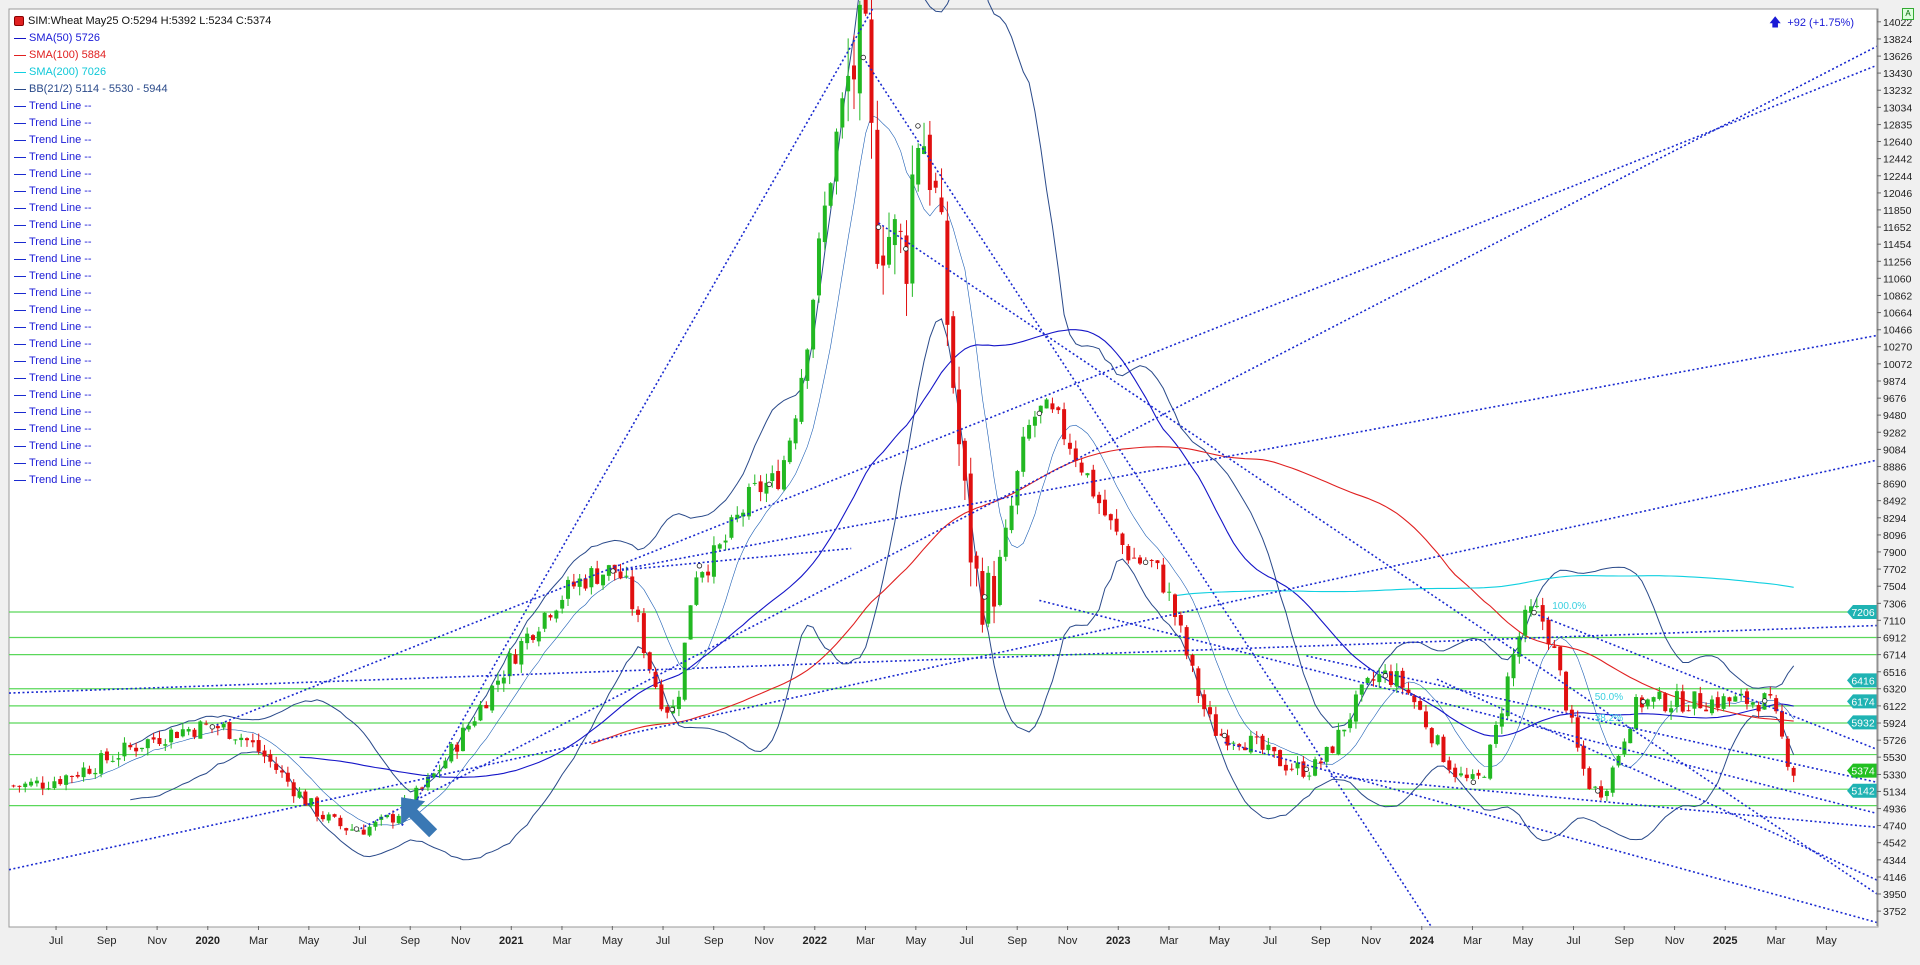 This screenshot has height=965, width=1920. Describe the element at coordinates (1897, 245) in the screenshot. I see `y-tick-label: 11454` at that location.